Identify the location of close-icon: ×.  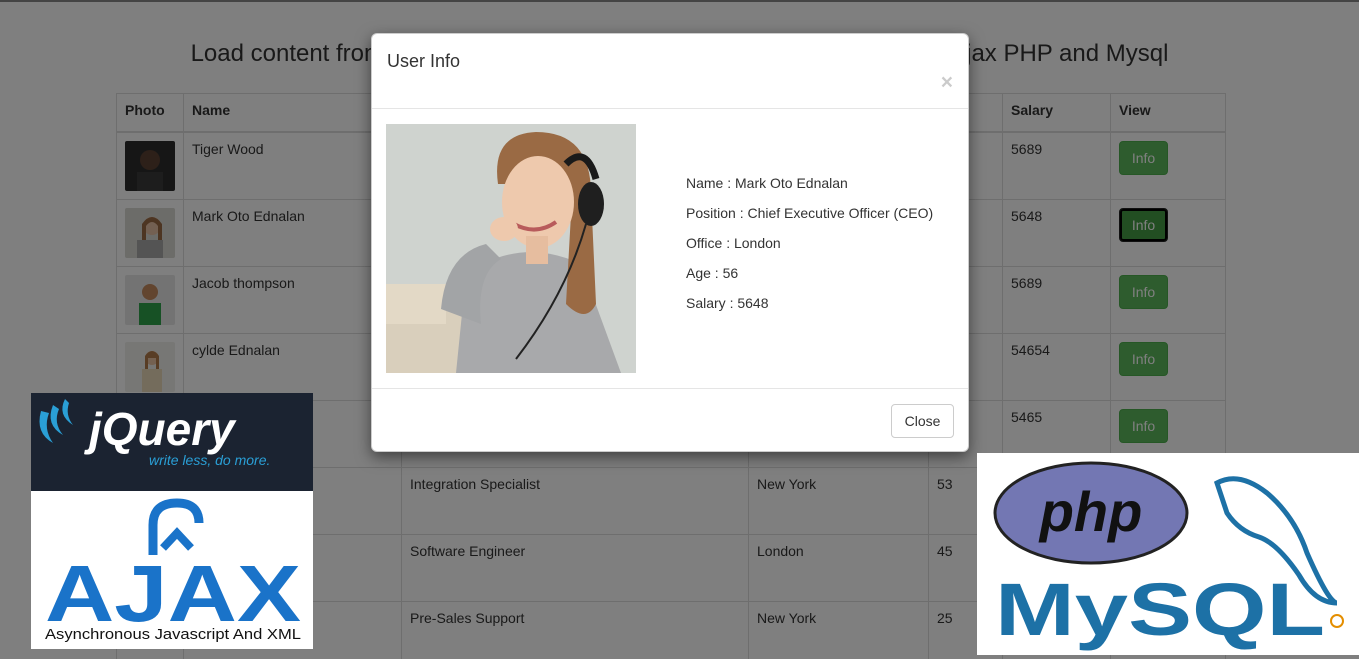
(947, 82).